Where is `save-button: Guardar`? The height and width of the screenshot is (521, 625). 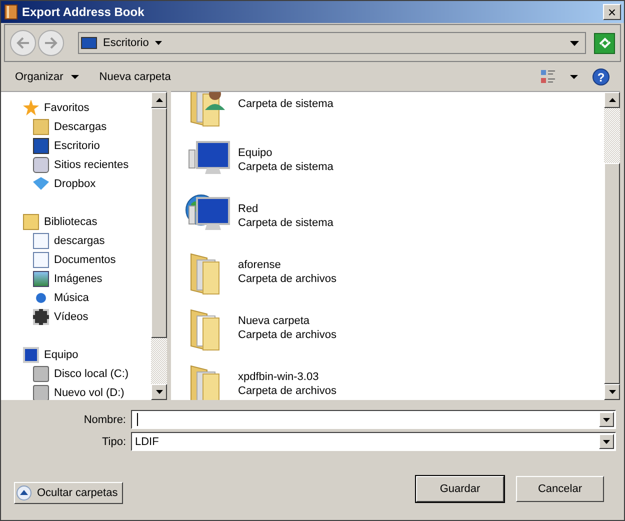 save-button: Guardar is located at coordinates (460, 489).